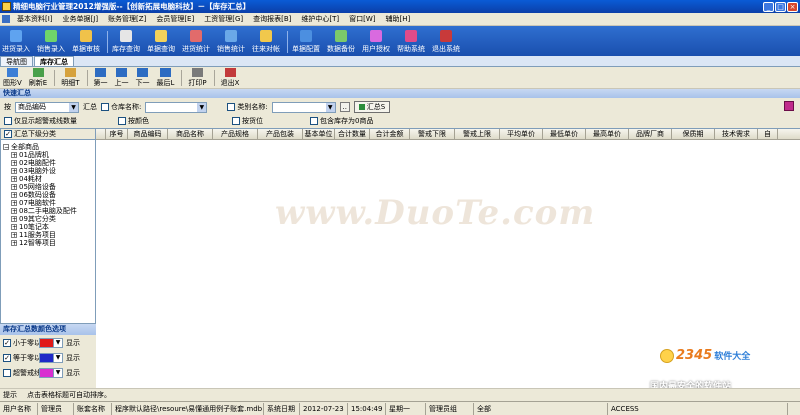 This screenshot has width=800, height=415. What do you see at coordinates (477, 134) in the screenshot?
I see `column-header: 警戒上限` at bounding box center [477, 134].